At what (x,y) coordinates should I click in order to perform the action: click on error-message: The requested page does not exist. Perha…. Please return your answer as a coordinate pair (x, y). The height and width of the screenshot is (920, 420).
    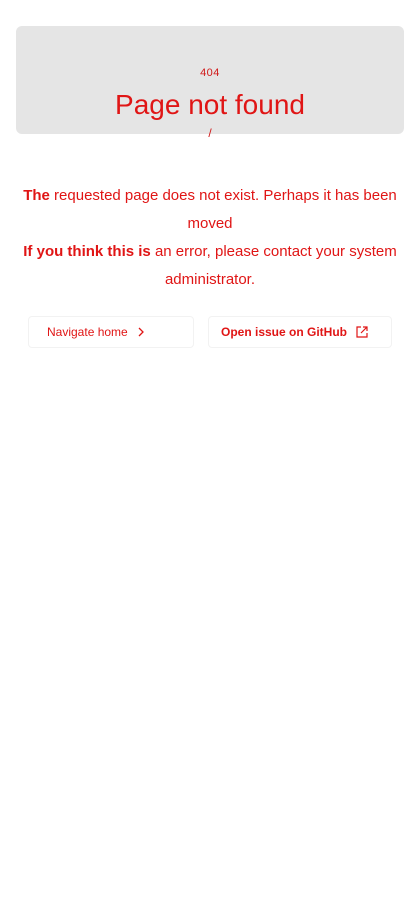
    Looking at the image, I should click on (210, 238).